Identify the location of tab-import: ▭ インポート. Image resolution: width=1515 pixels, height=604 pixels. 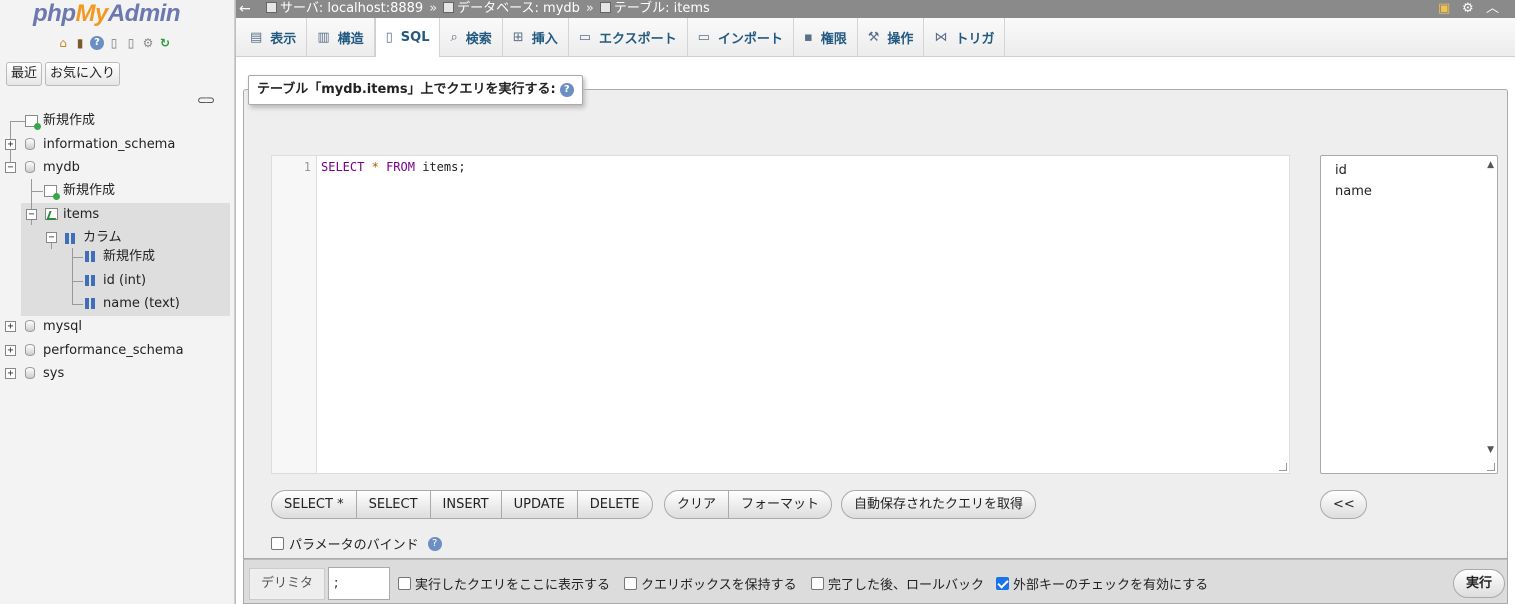
(741, 37).